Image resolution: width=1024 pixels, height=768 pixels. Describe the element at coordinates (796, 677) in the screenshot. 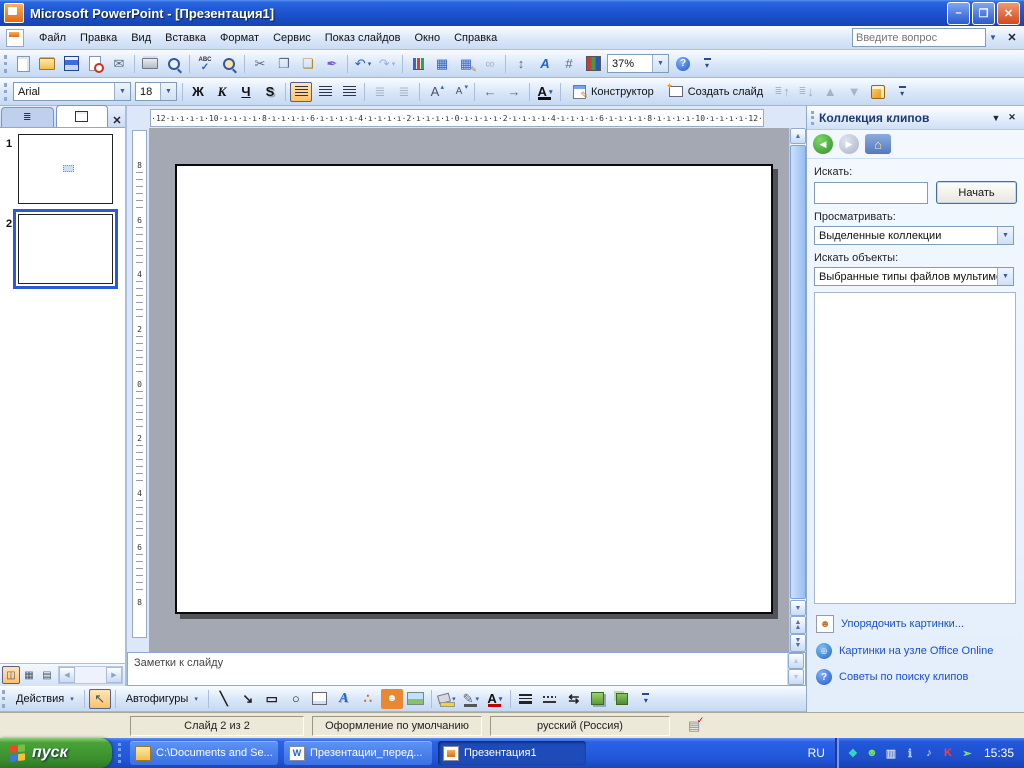

I see `notes-scroll-down-icon: ▼` at that location.